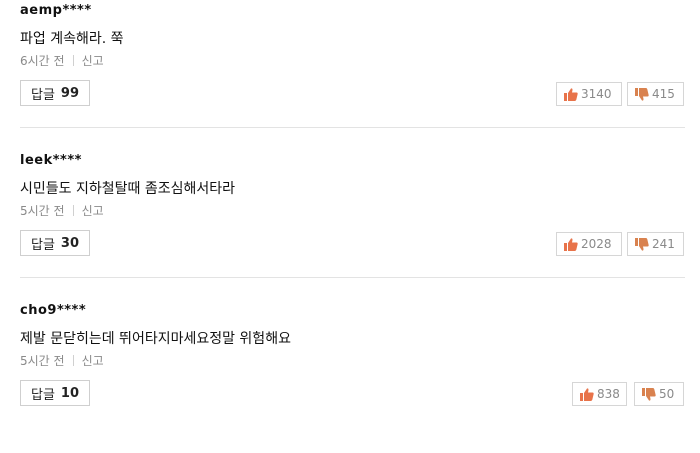  I want to click on like-button: 3140, so click(589, 94).